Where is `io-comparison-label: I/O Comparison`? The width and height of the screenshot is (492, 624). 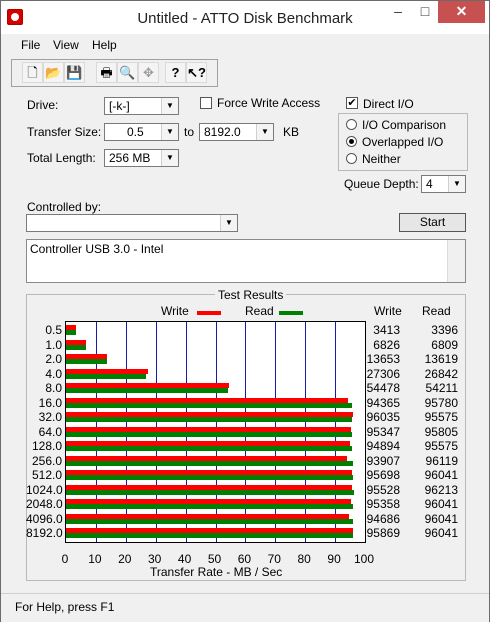
io-comparison-label: I/O Comparison is located at coordinates (404, 125).